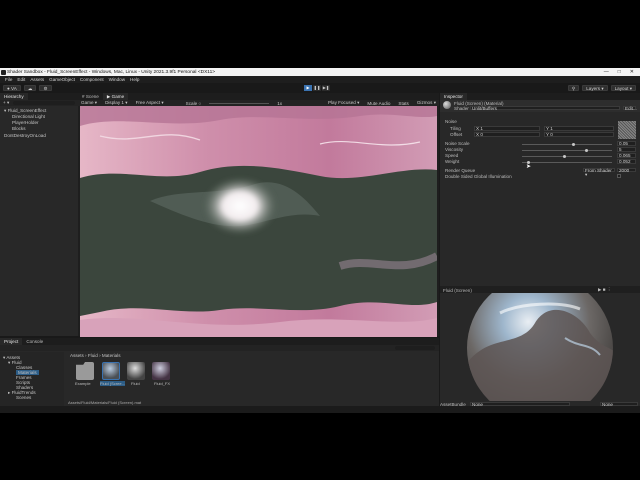 The width and height of the screenshot is (640, 480). Describe the element at coordinates (85, 371) in the screenshot. I see `asset-folder-icon` at that location.